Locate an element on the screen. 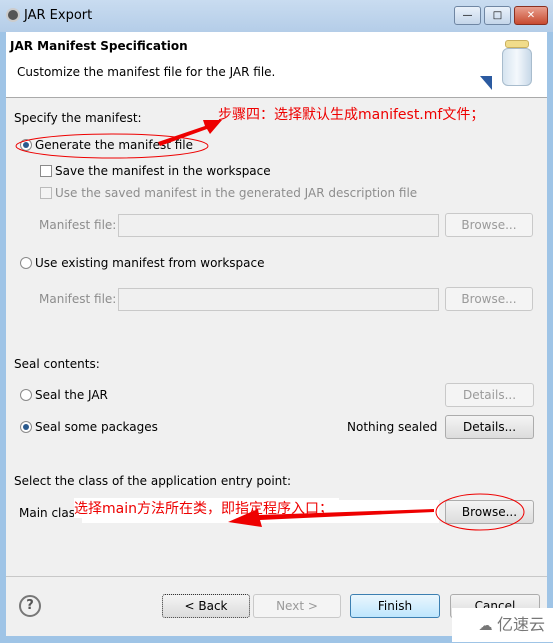  main-class-arrow-icon is located at coordinates (331, 518).